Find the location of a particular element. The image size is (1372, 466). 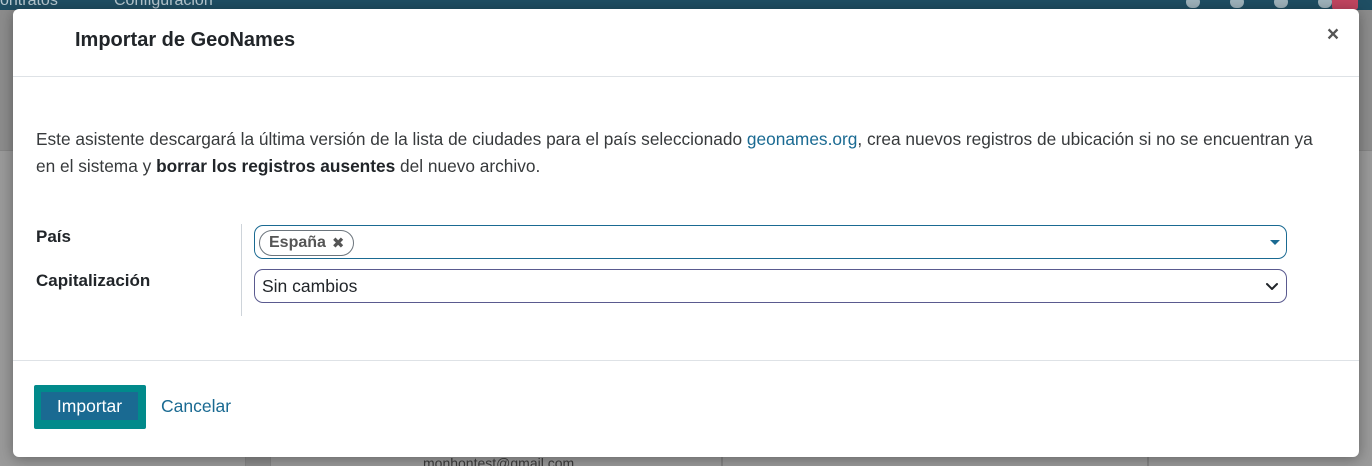

country-tag: España ✖ is located at coordinates (306, 243).